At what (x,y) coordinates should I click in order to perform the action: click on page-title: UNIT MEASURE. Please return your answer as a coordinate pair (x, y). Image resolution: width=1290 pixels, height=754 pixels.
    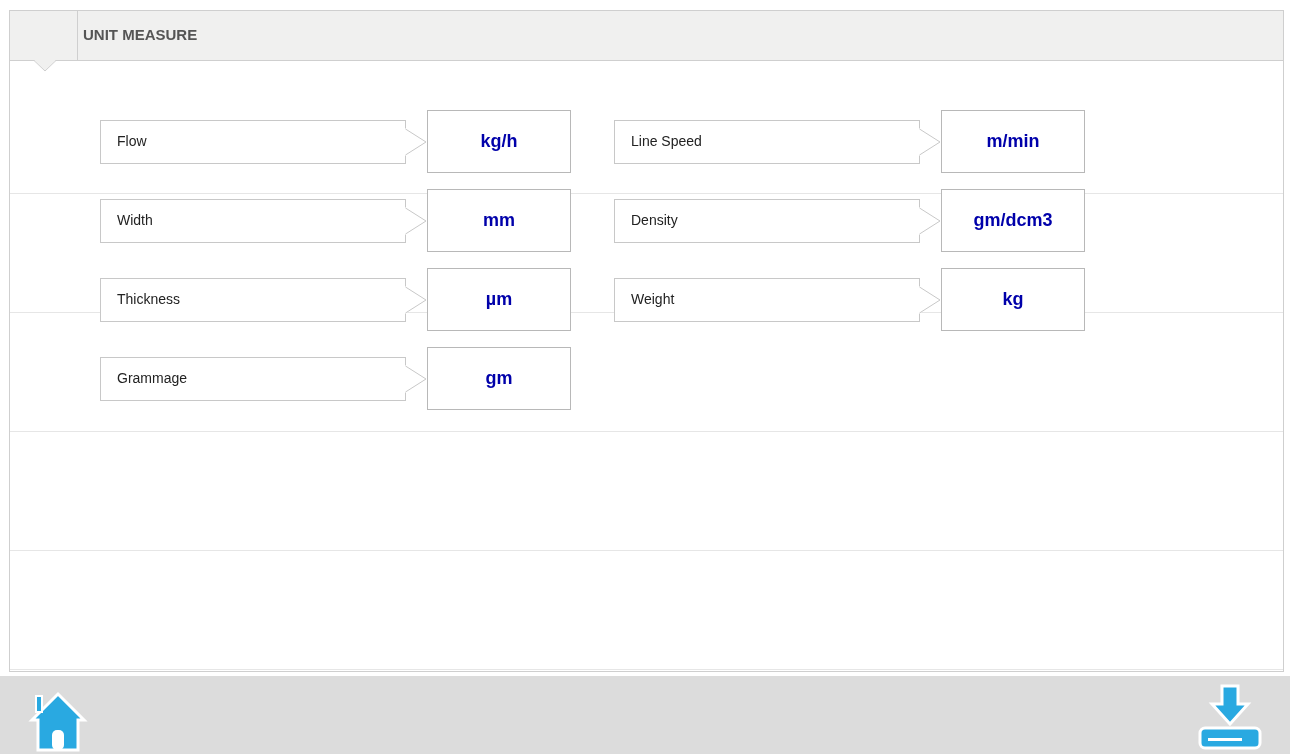
    Looking at the image, I should click on (140, 35).